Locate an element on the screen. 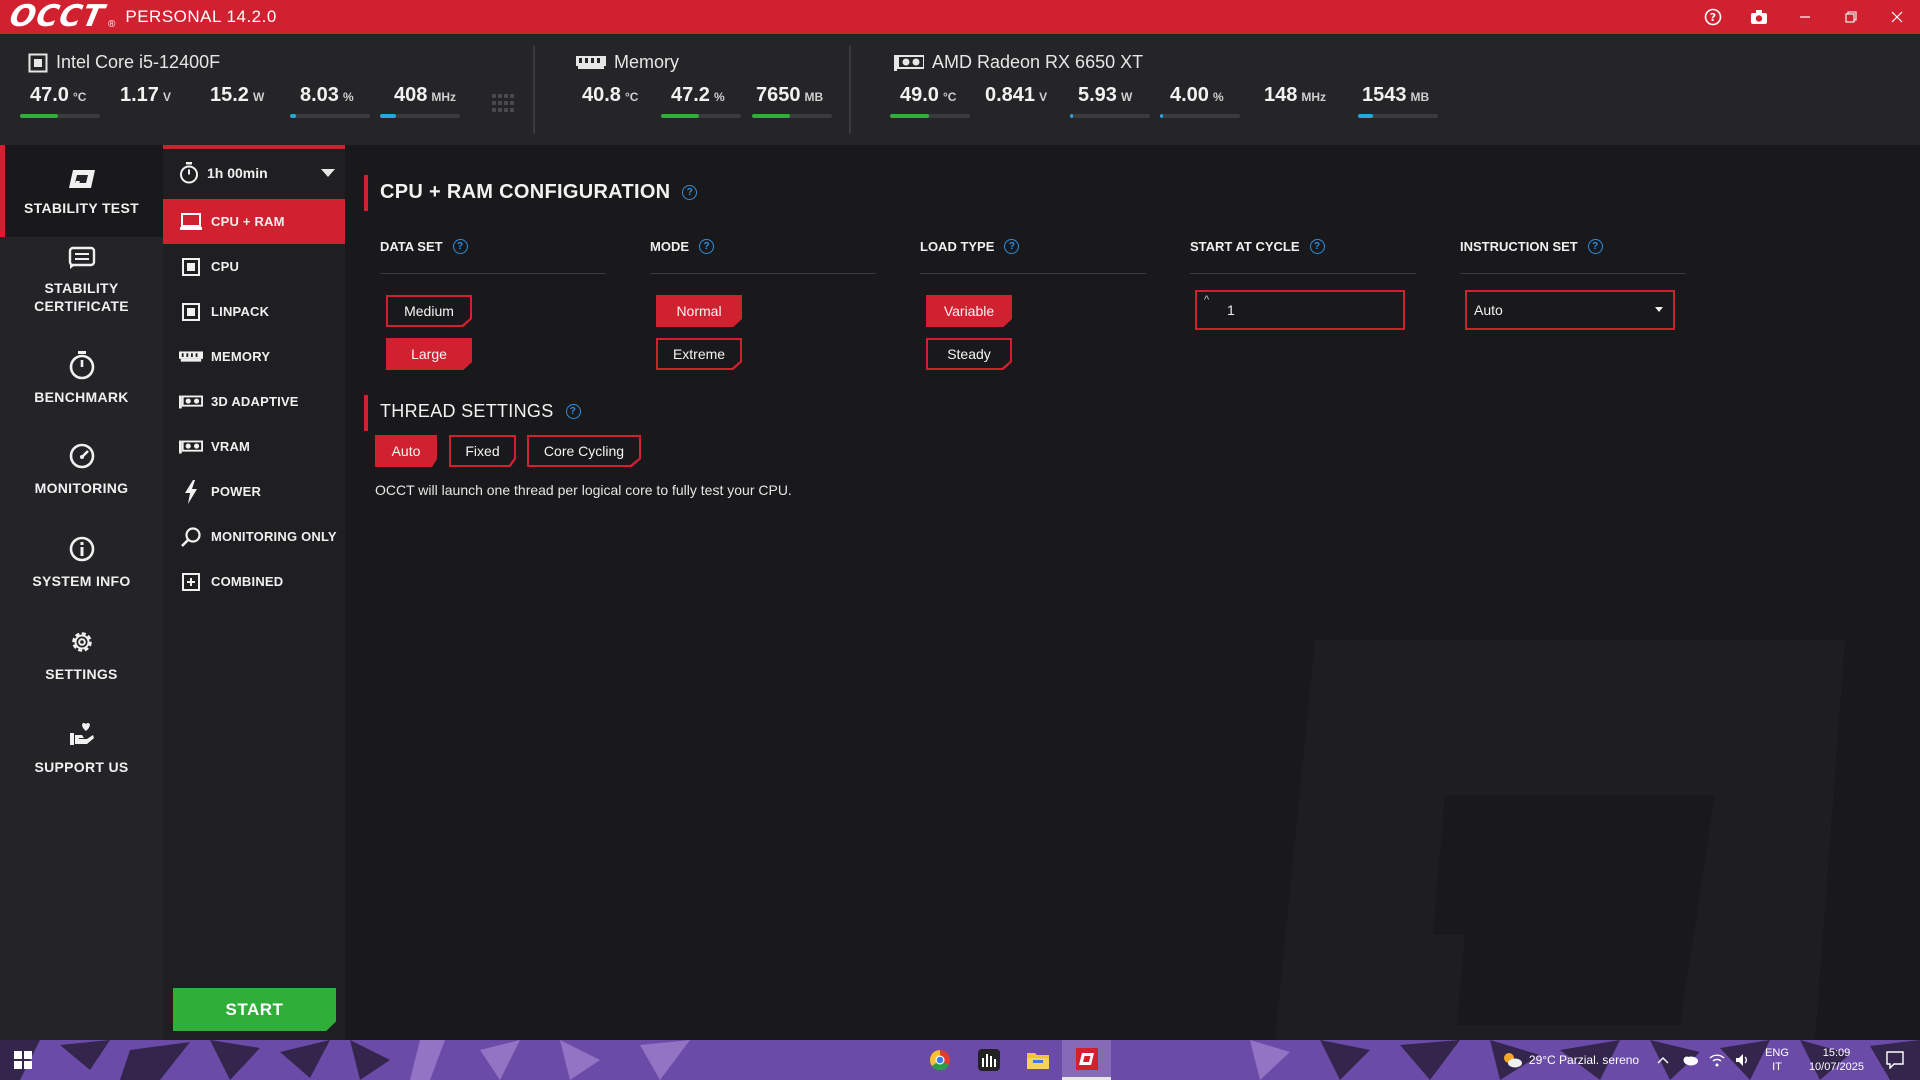 The height and width of the screenshot is (1080, 1920). thread-fixed-button: Fixed is located at coordinates (482, 451).